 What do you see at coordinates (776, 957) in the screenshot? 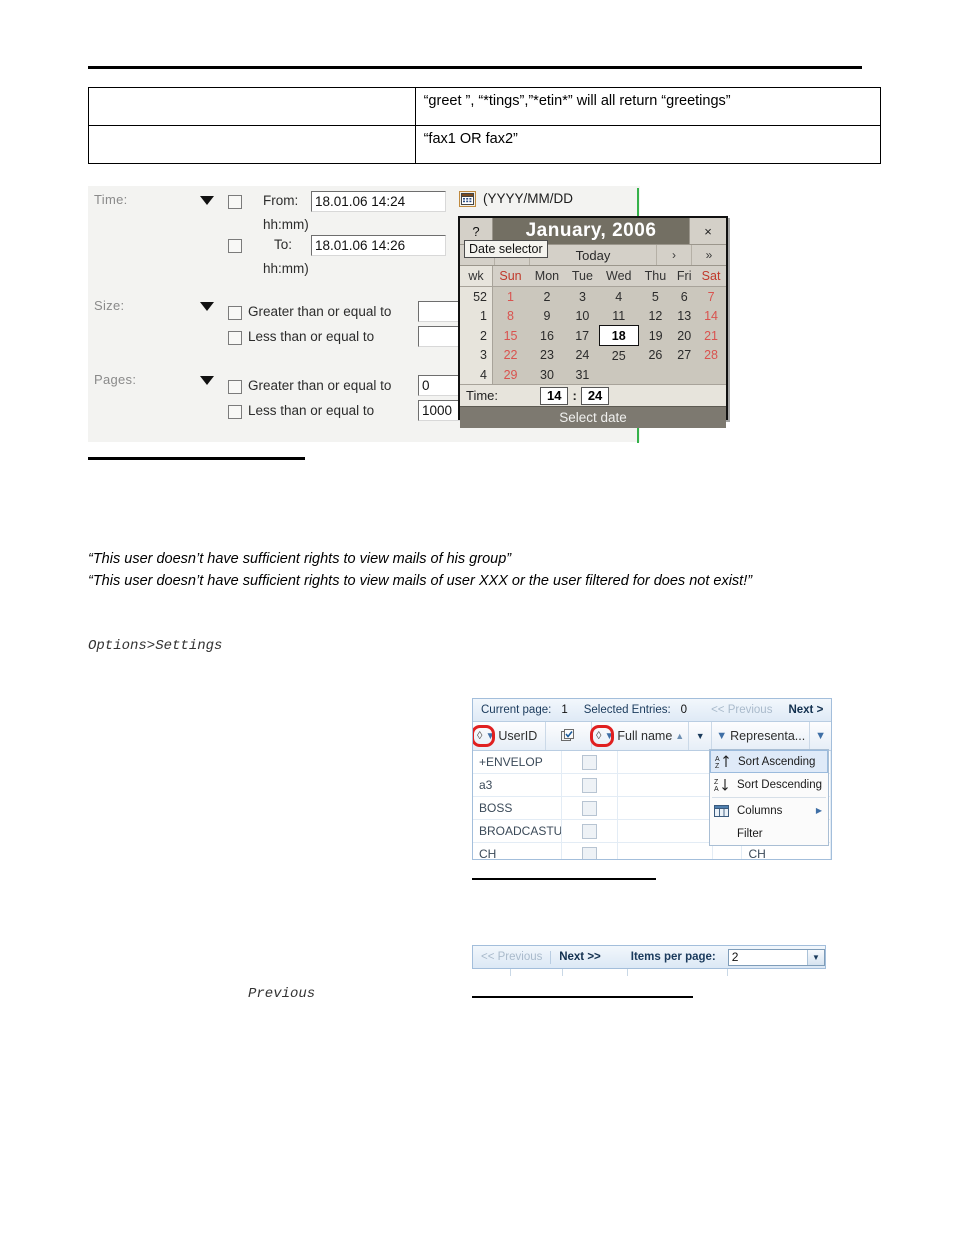
I see `items-per-page-select: 2 ▼` at bounding box center [776, 957].